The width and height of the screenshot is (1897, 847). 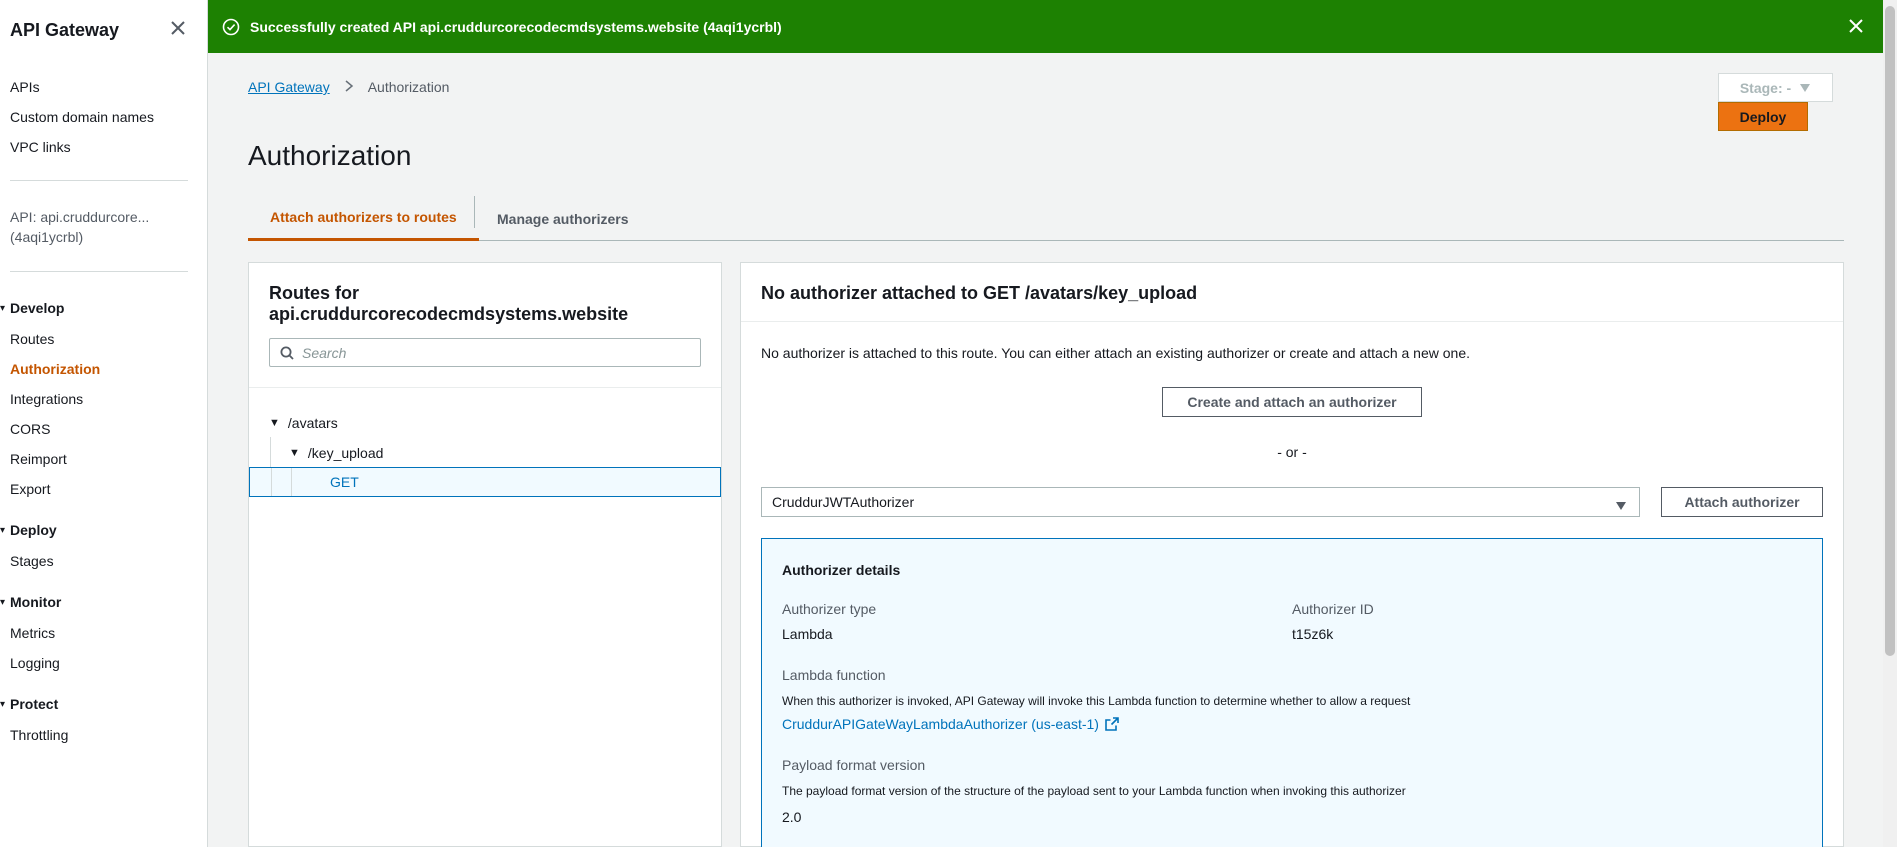 I want to click on stage-select: Stage: -, so click(x=1775, y=87).